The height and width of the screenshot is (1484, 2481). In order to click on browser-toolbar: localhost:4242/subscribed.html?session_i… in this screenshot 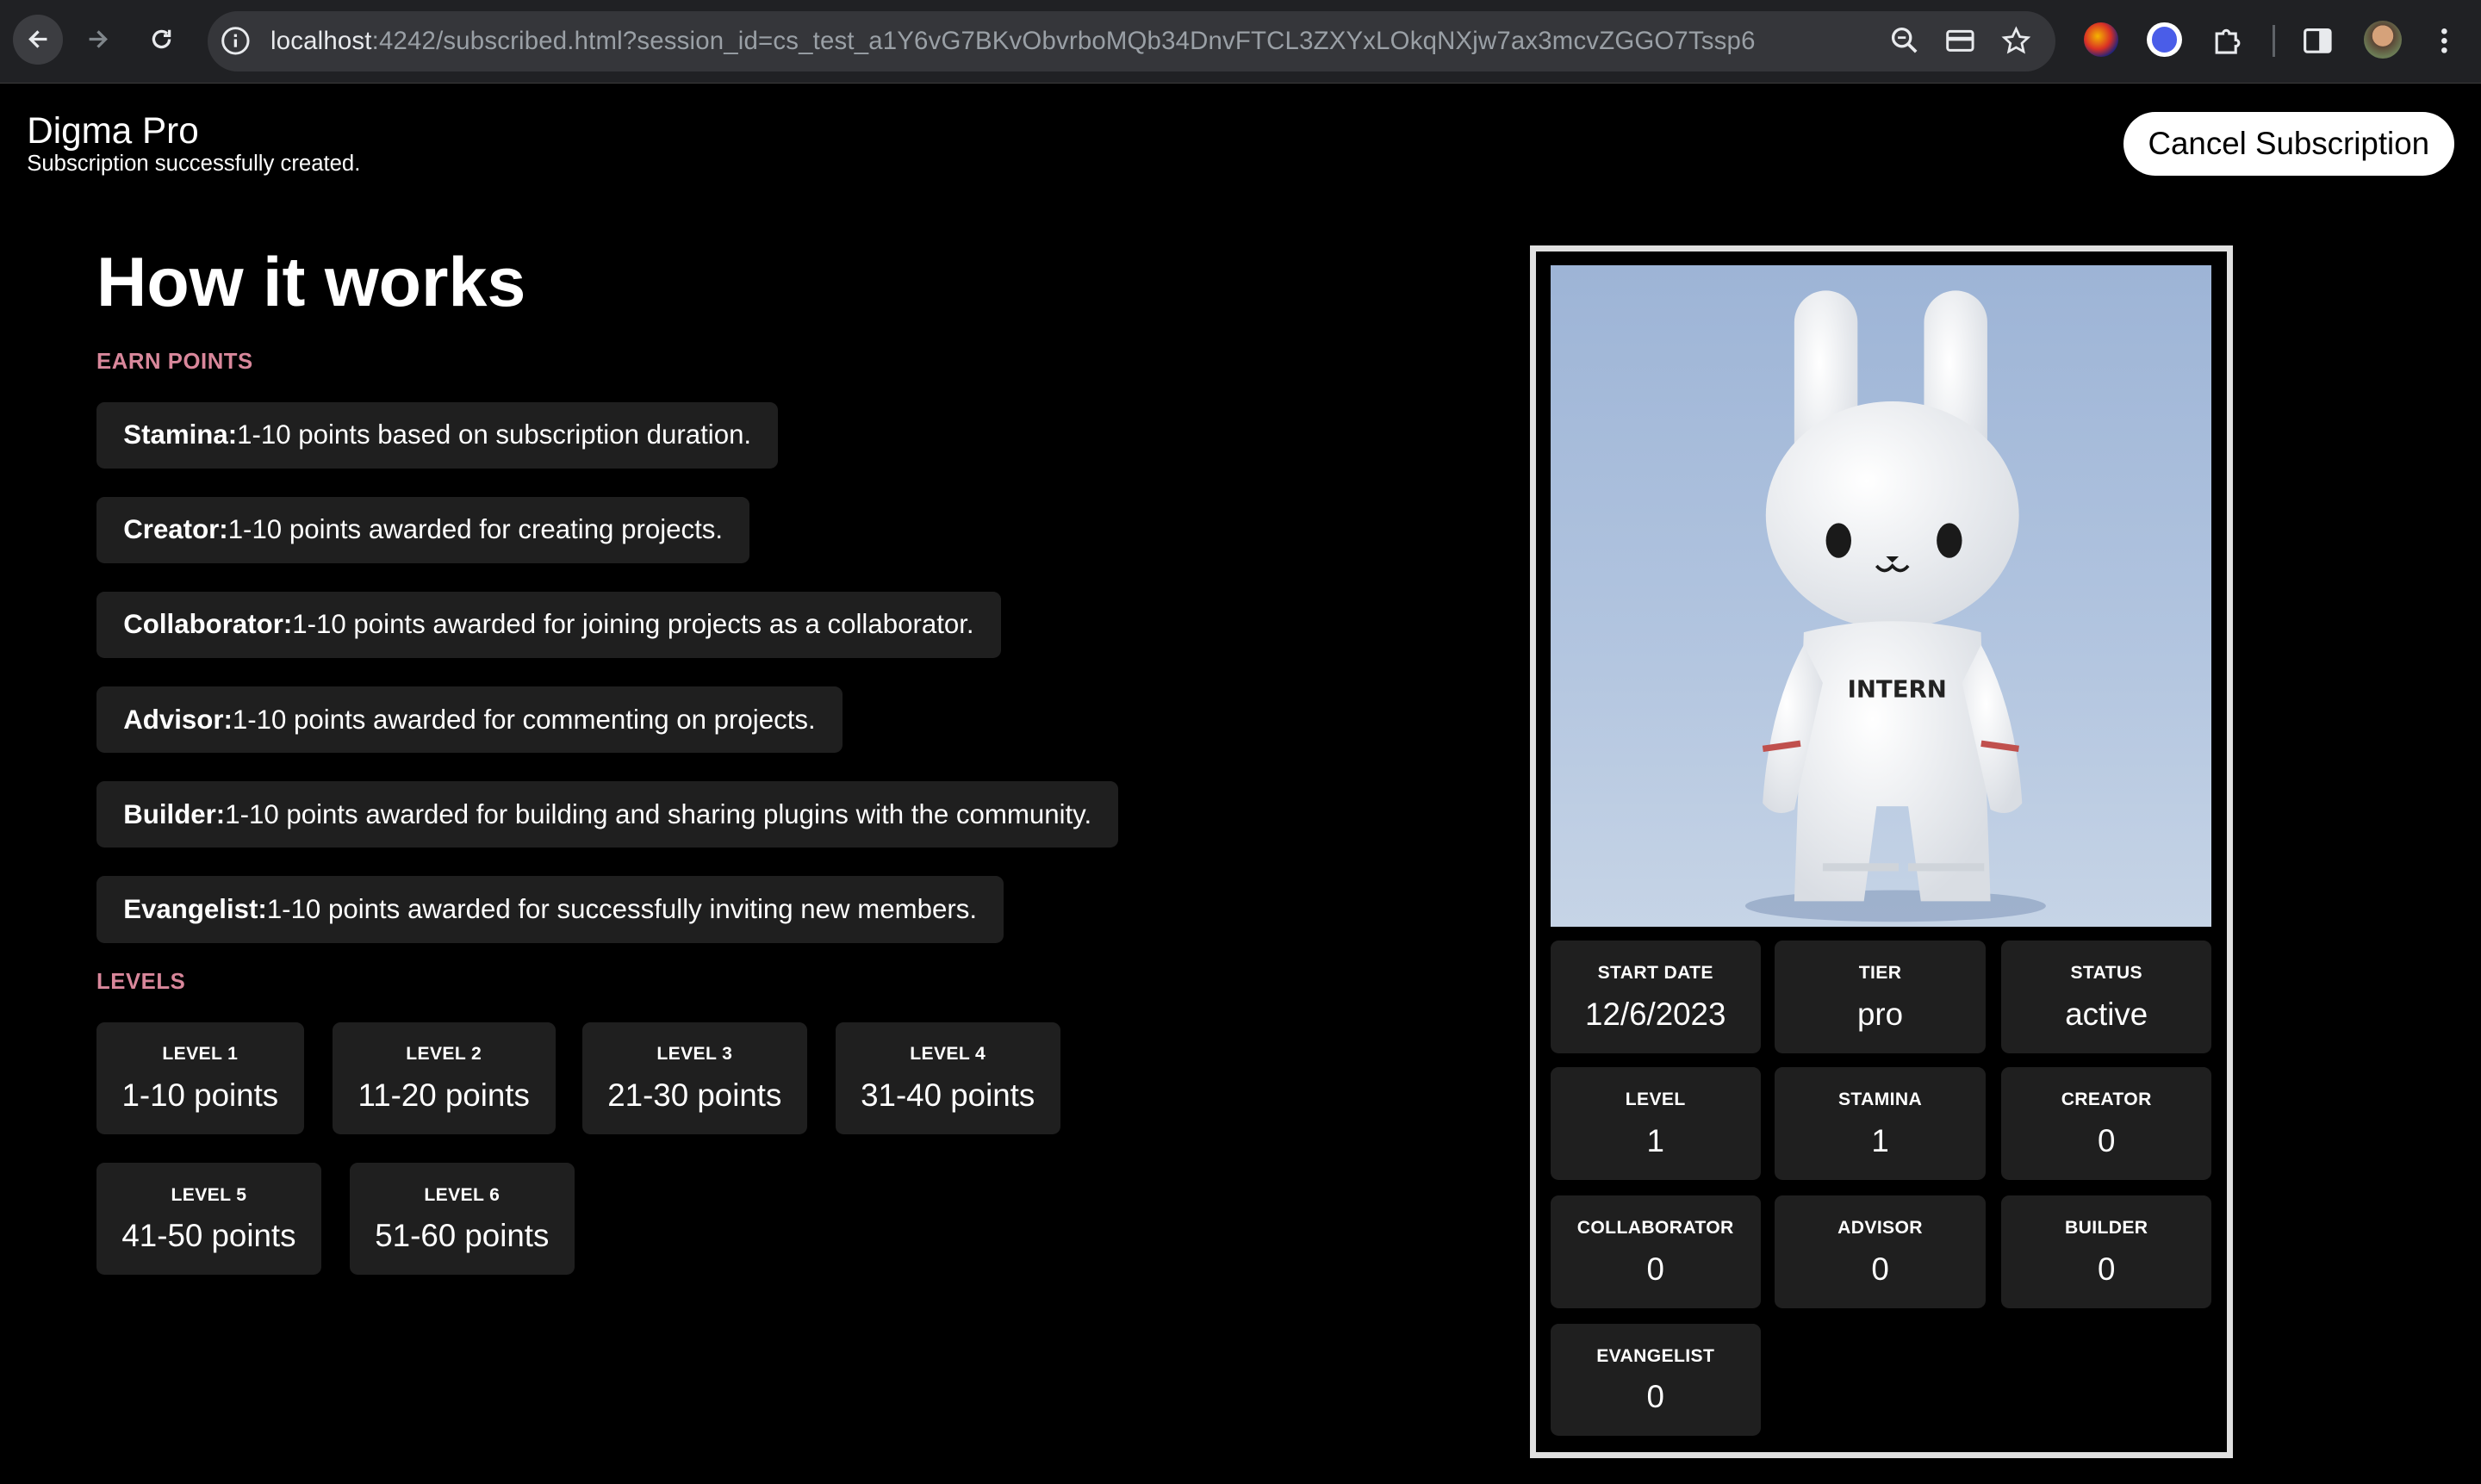, I will do `click(1241, 42)`.